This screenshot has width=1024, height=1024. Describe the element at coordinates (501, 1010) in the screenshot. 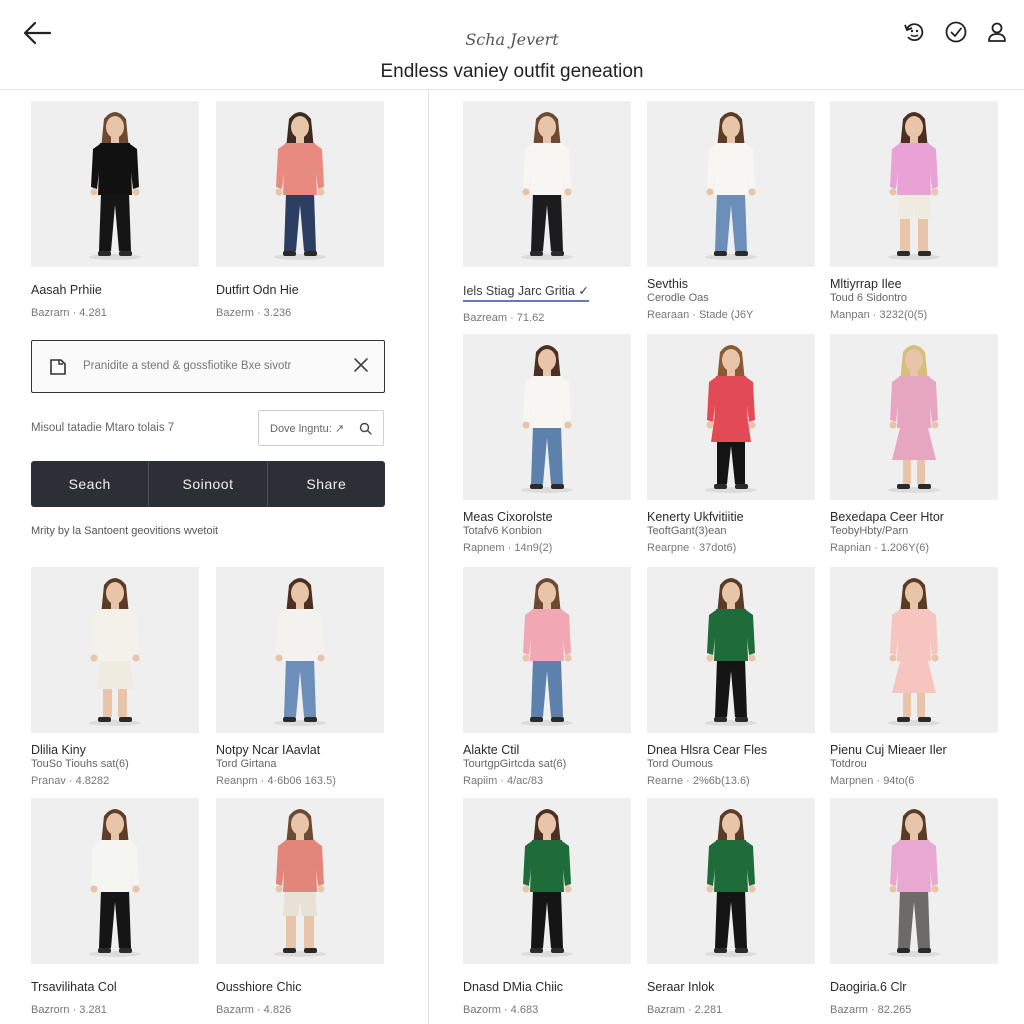

I see `outfit-meta: Bazorm · 4.683` at that location.